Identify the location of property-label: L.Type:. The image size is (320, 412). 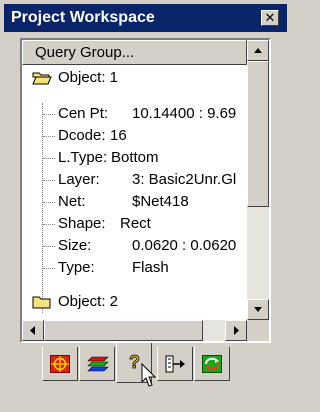
(83, 157).